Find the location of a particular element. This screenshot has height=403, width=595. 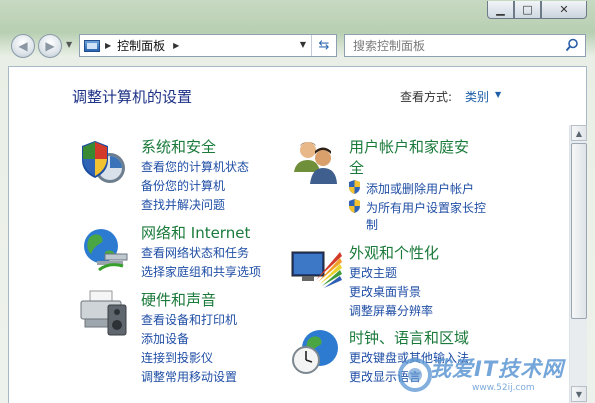

link-devices-printers: 查看设备和打印机 is located at coordinates (189, 319).